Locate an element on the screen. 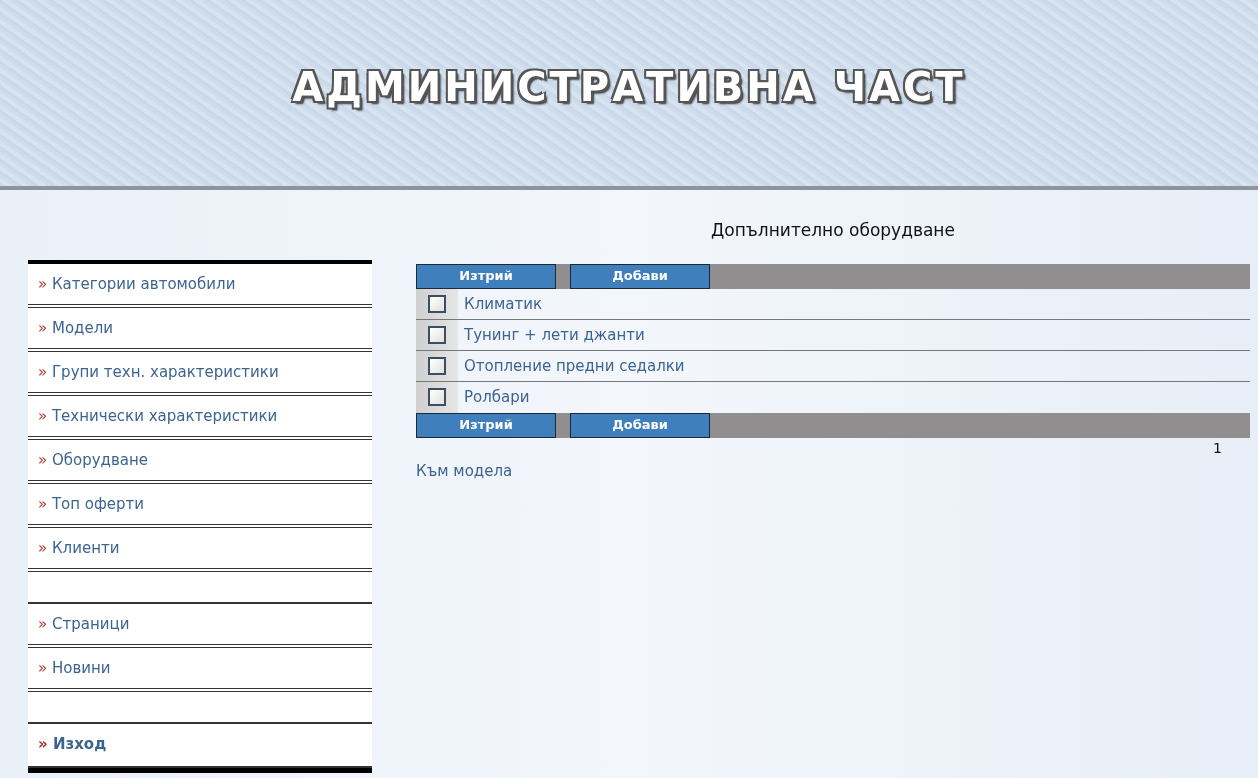 The image size is (1258, 778). menu-link: » Изход is located at coordinates (200, 746).